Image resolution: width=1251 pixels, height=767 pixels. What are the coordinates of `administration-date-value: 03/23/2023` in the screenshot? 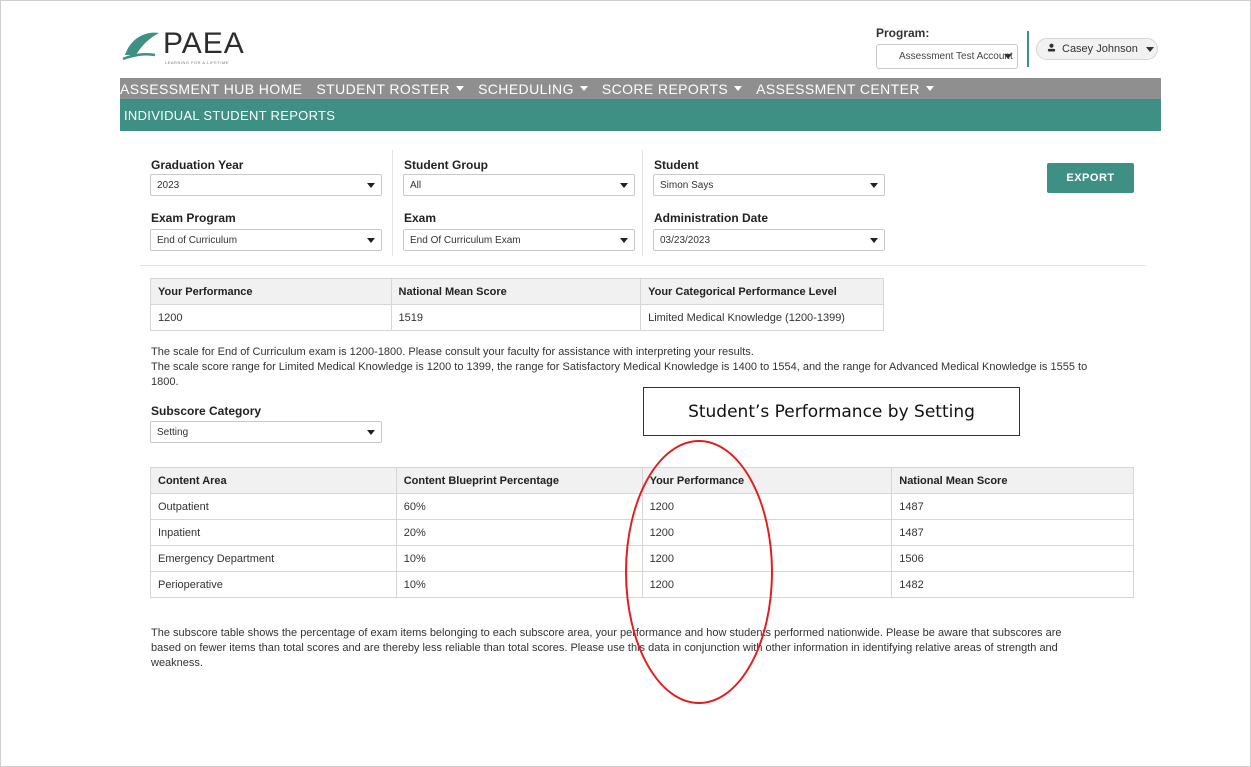 It's located at (685, 240).